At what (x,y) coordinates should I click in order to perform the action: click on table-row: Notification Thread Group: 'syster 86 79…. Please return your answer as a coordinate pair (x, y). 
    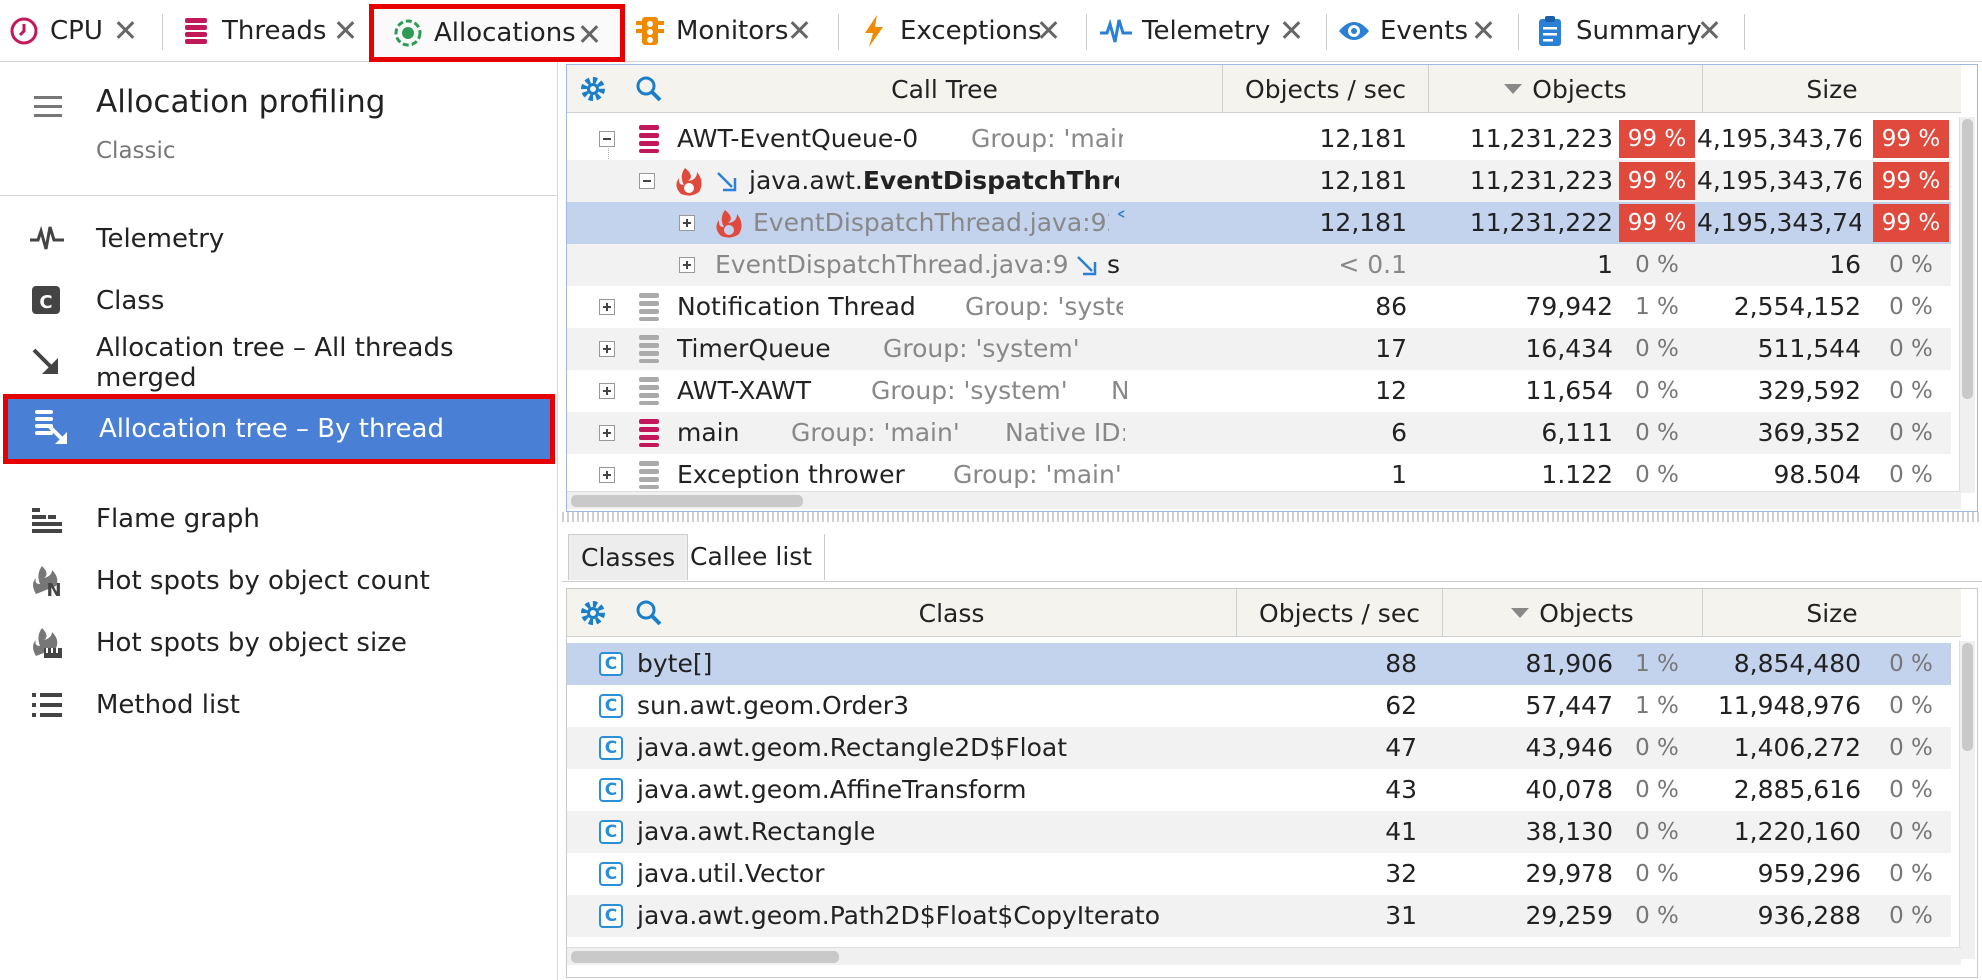
    Looking at the image, I should click on (1259, 307).